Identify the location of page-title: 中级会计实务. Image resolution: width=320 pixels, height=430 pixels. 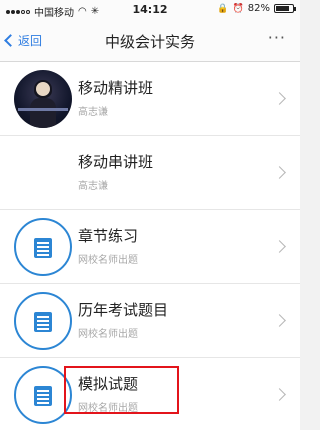
(149, 42).